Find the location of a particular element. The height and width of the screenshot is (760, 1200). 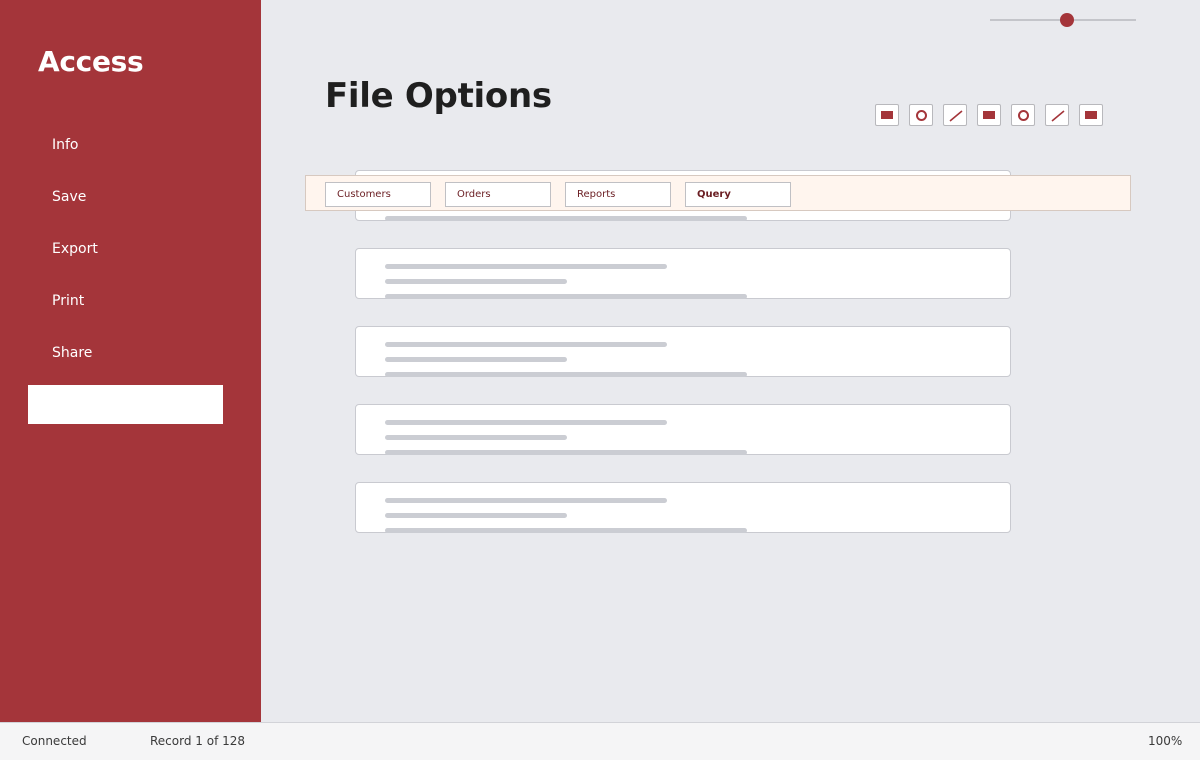

sidebar-item-print: Print is located at coordinates (68, 301).